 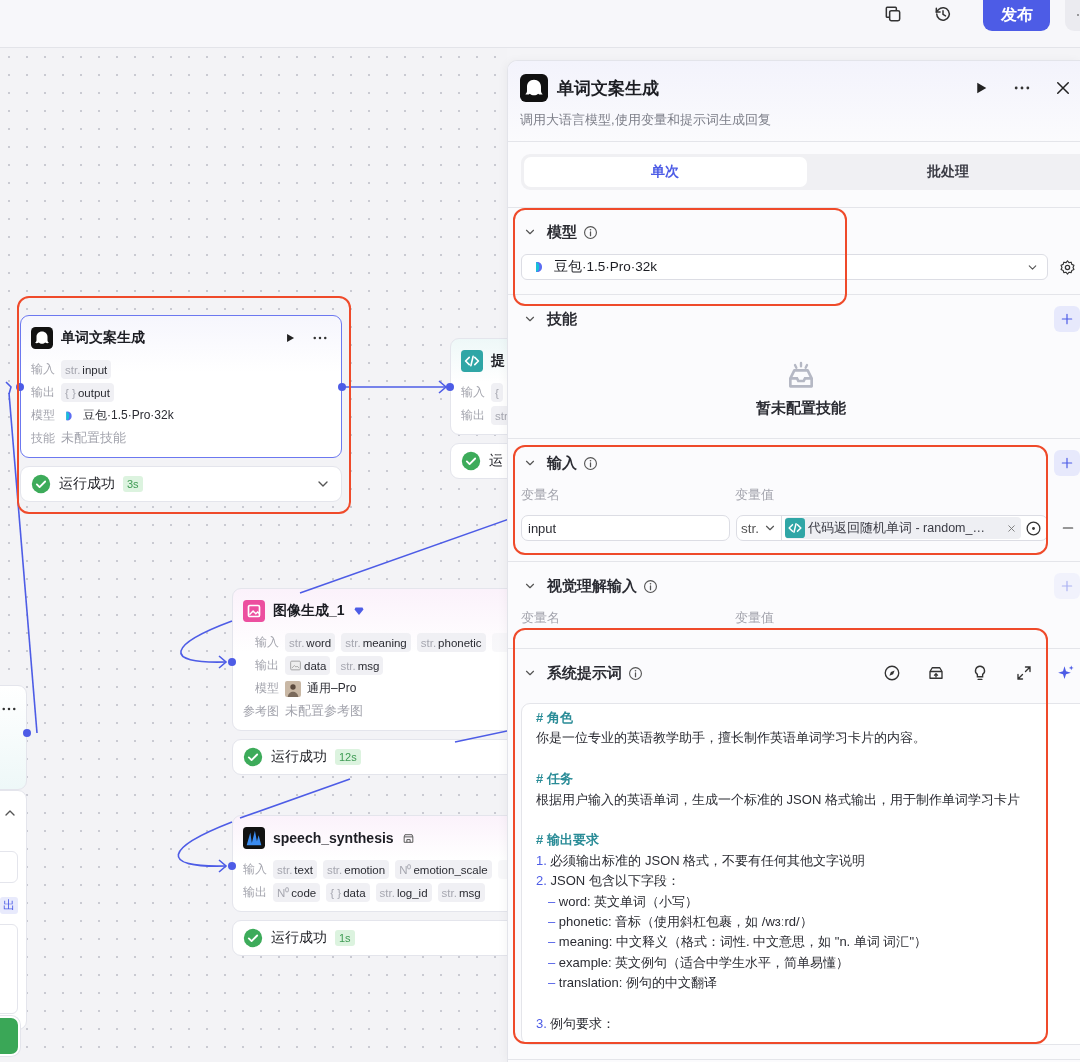 What do you see at coordinates (625, 528) in the screenshot?
I see `name-field: input` at bounding box center [625, 528].